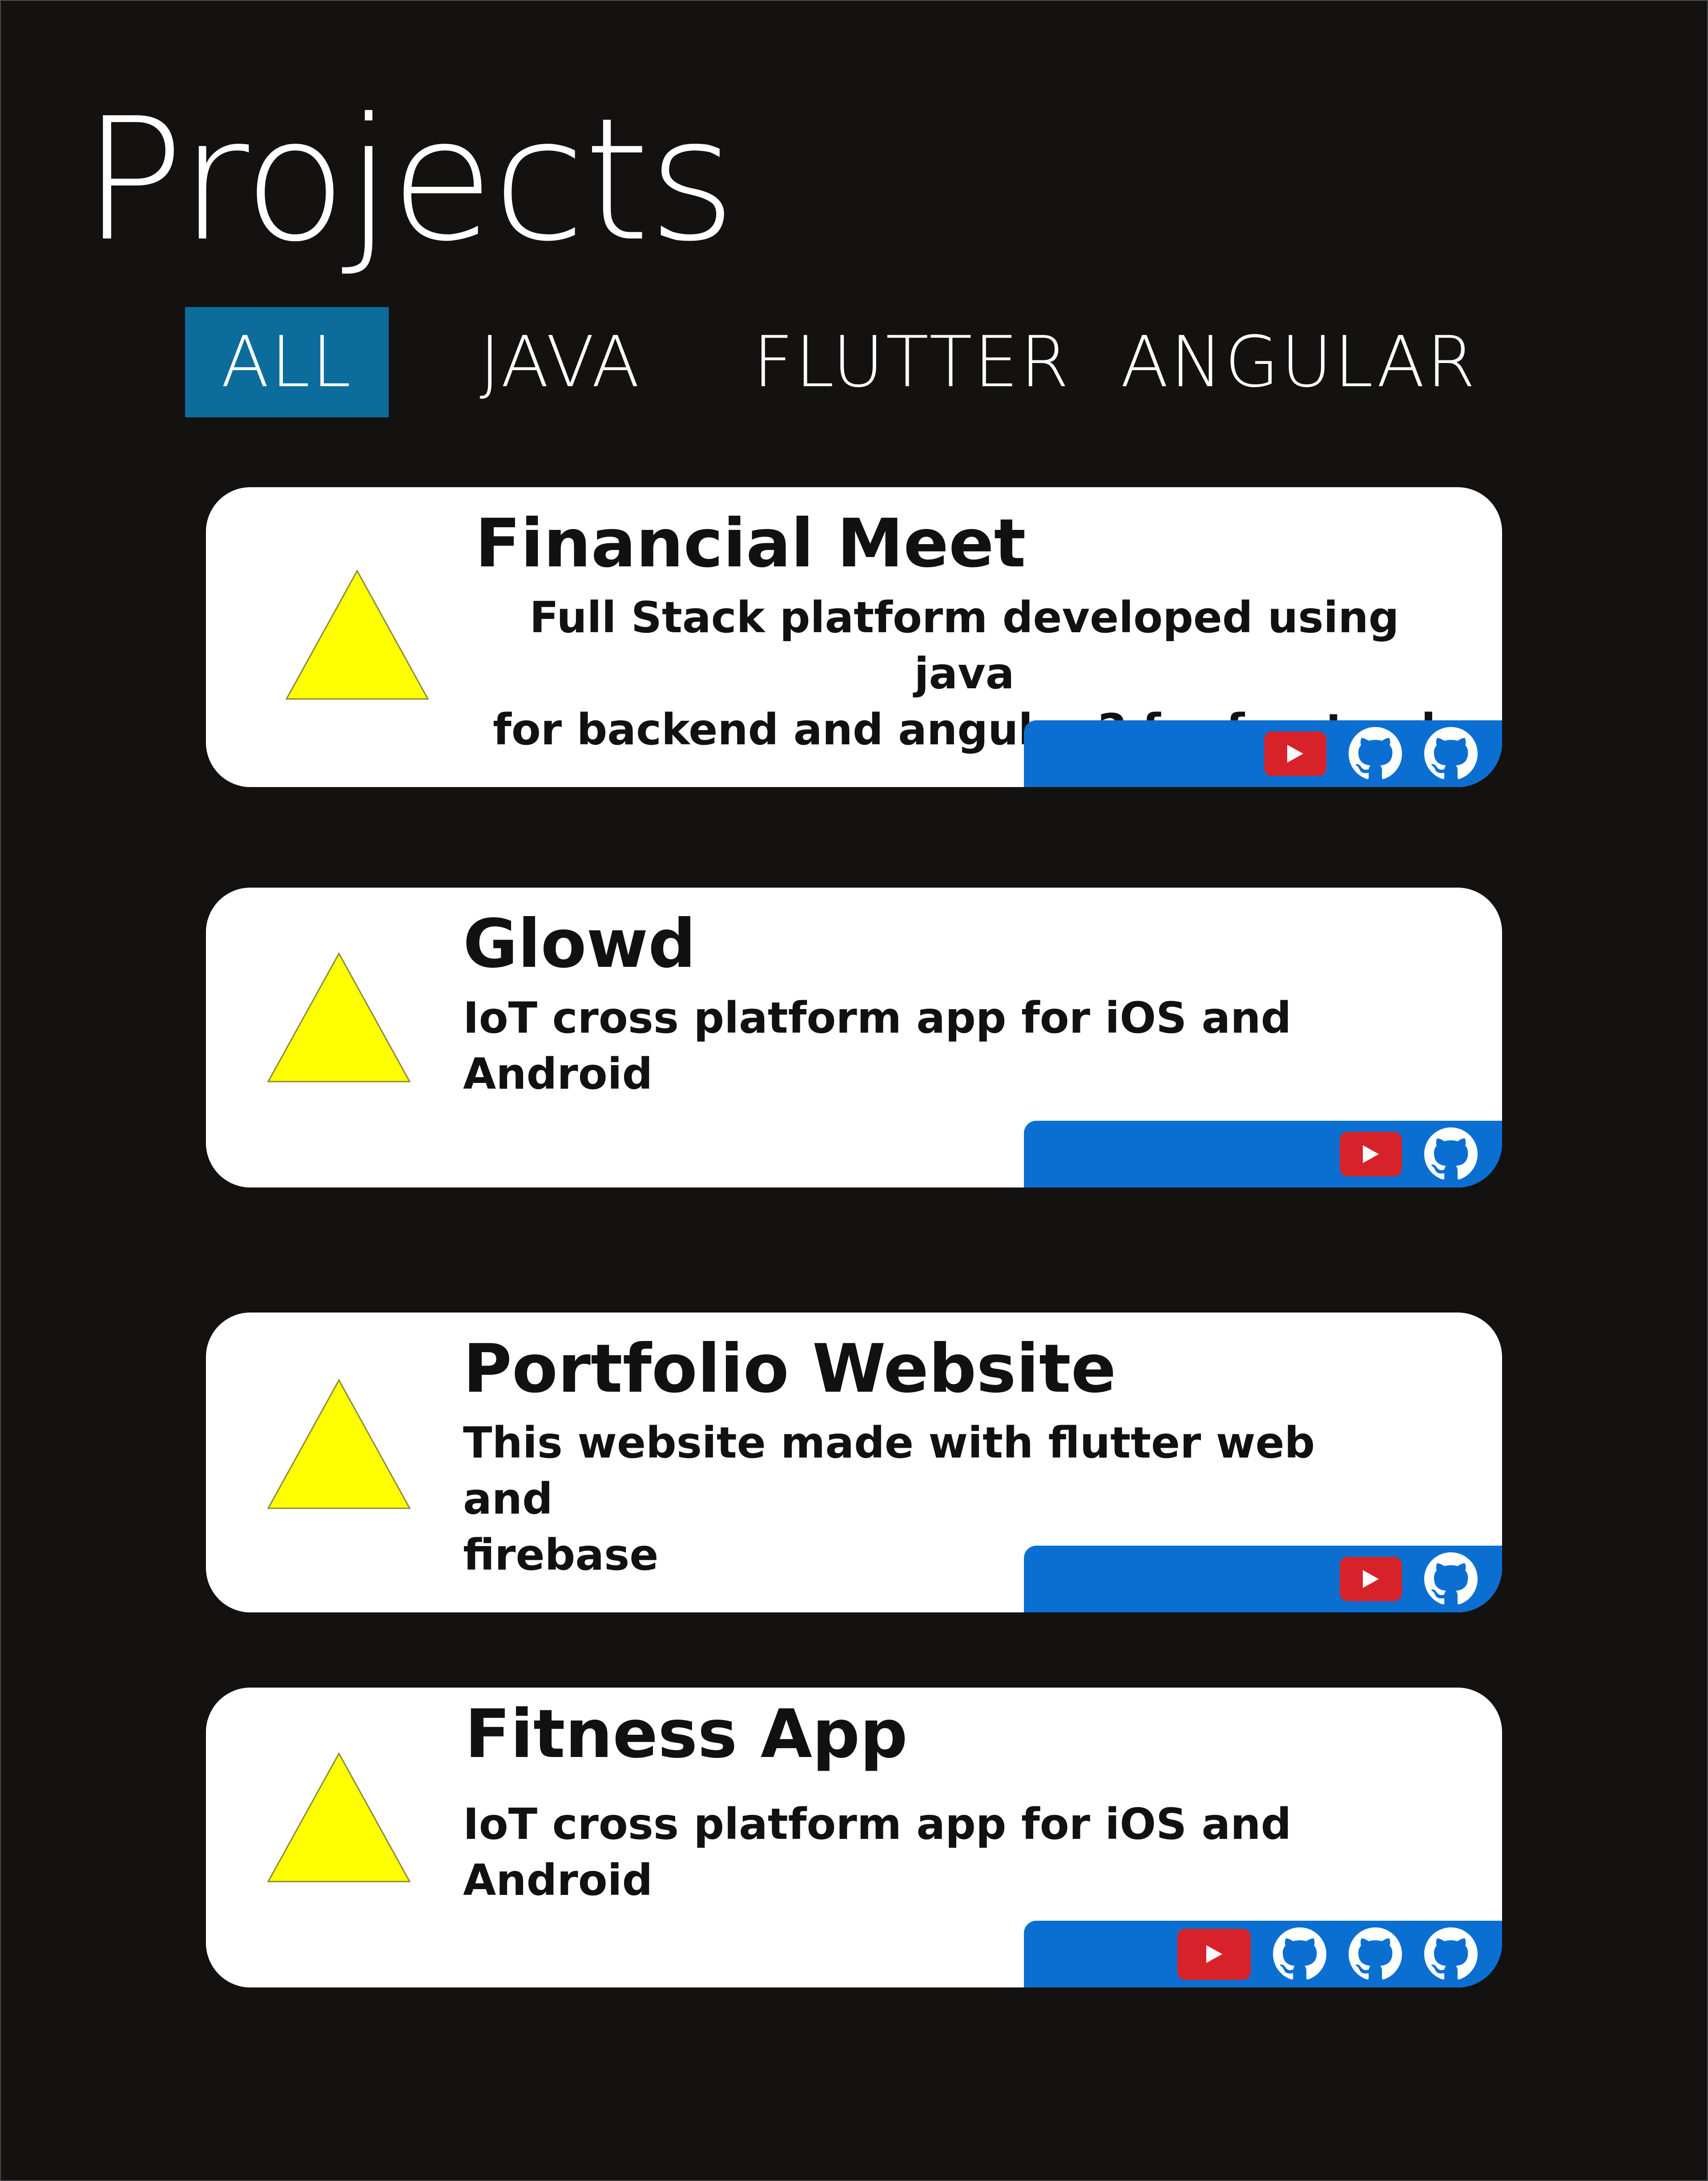  I want to click on tab-flutter: FLUTTER, so click(911, 362).